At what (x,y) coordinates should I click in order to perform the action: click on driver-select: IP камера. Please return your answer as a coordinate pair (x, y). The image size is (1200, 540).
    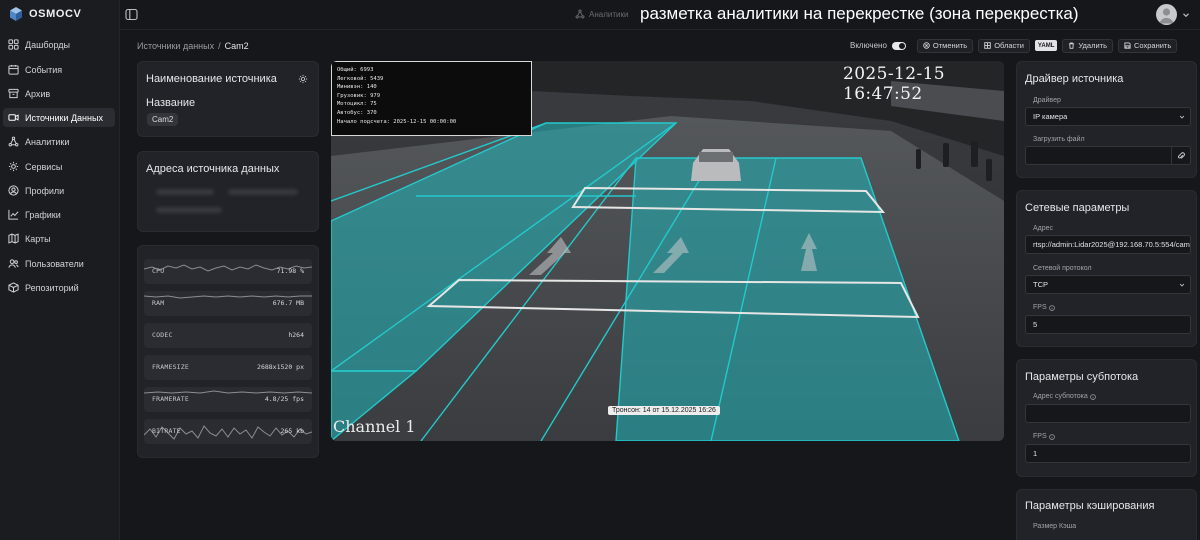
    Looking at the image, I should click on (1108, 116).